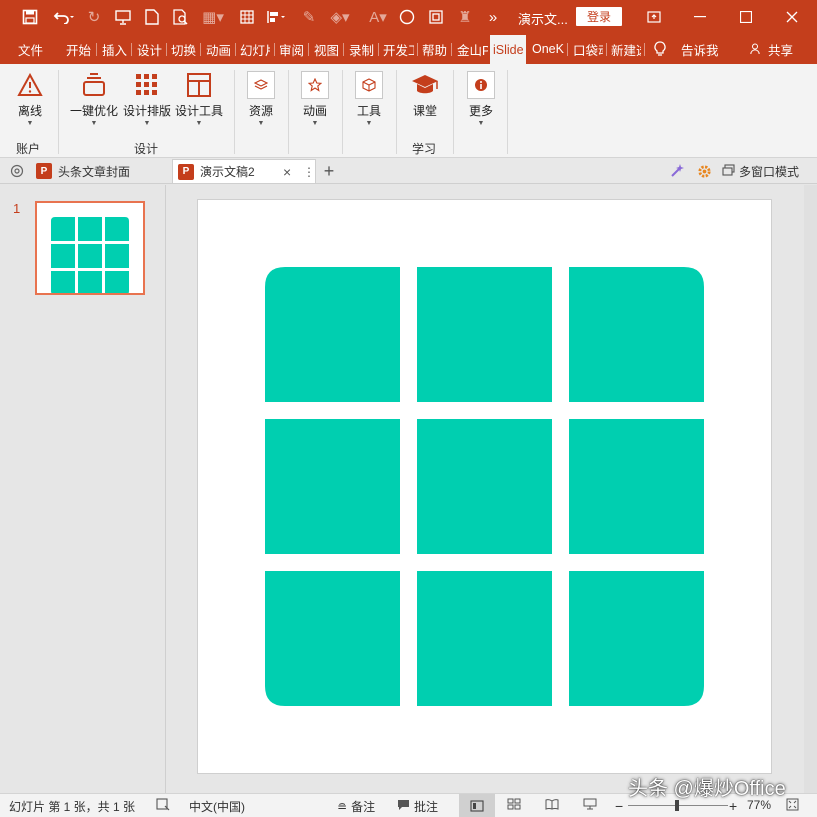 This screenshot has height=817, width=817. I want to click on slideshow-view-icon, so click(590, 804).